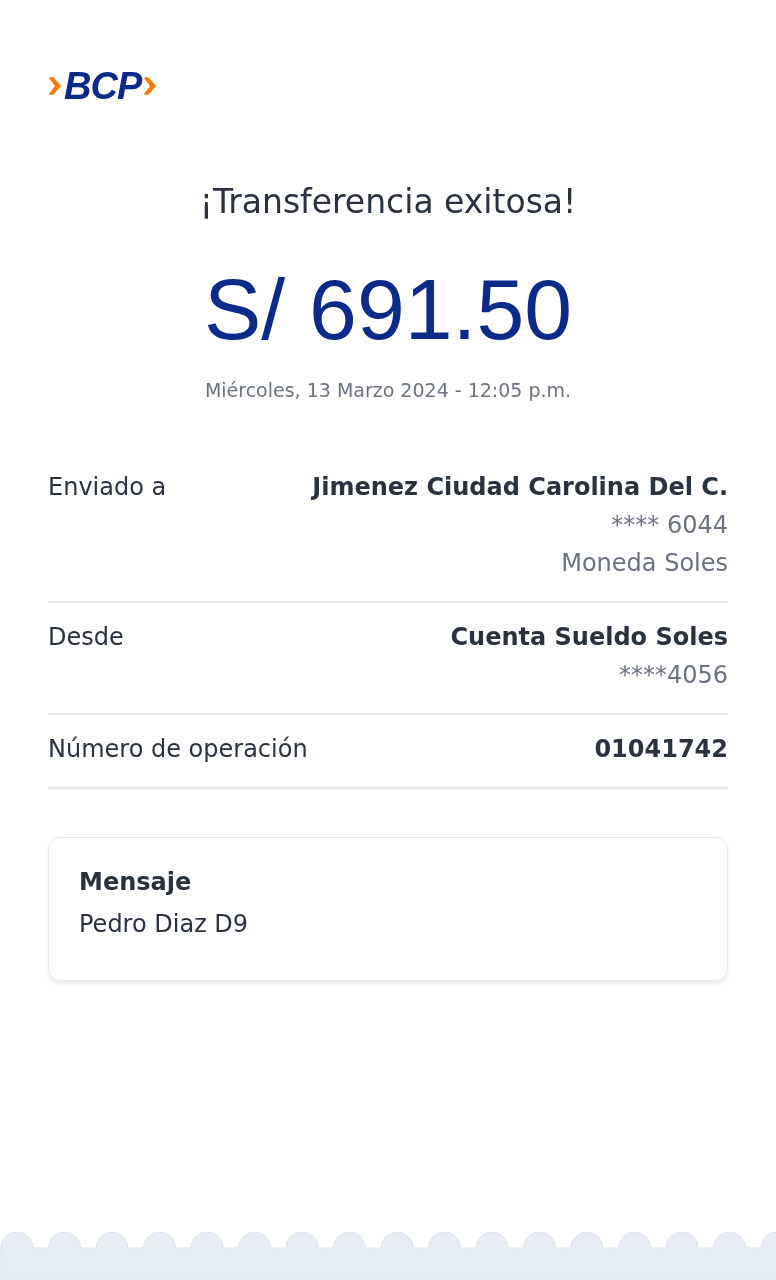 The width and height of the screenshot is (776, 1280). Describe the element at coordinates (136, 882) in the screenshot. I see `message-title: Mensaje` at that location.